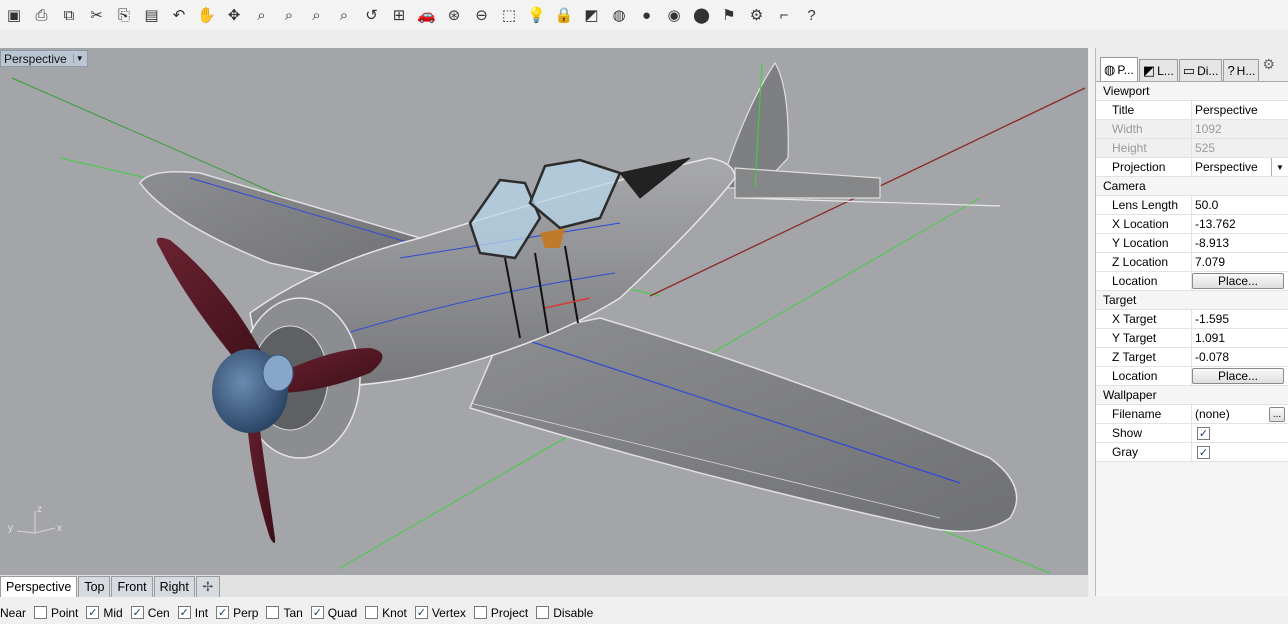 The height and width of the screenshot is (624, 1288). Describe the element at coordinates (223, 612) in the screenshot. I see `osnap-perp-checkbox: ✓` at that location.